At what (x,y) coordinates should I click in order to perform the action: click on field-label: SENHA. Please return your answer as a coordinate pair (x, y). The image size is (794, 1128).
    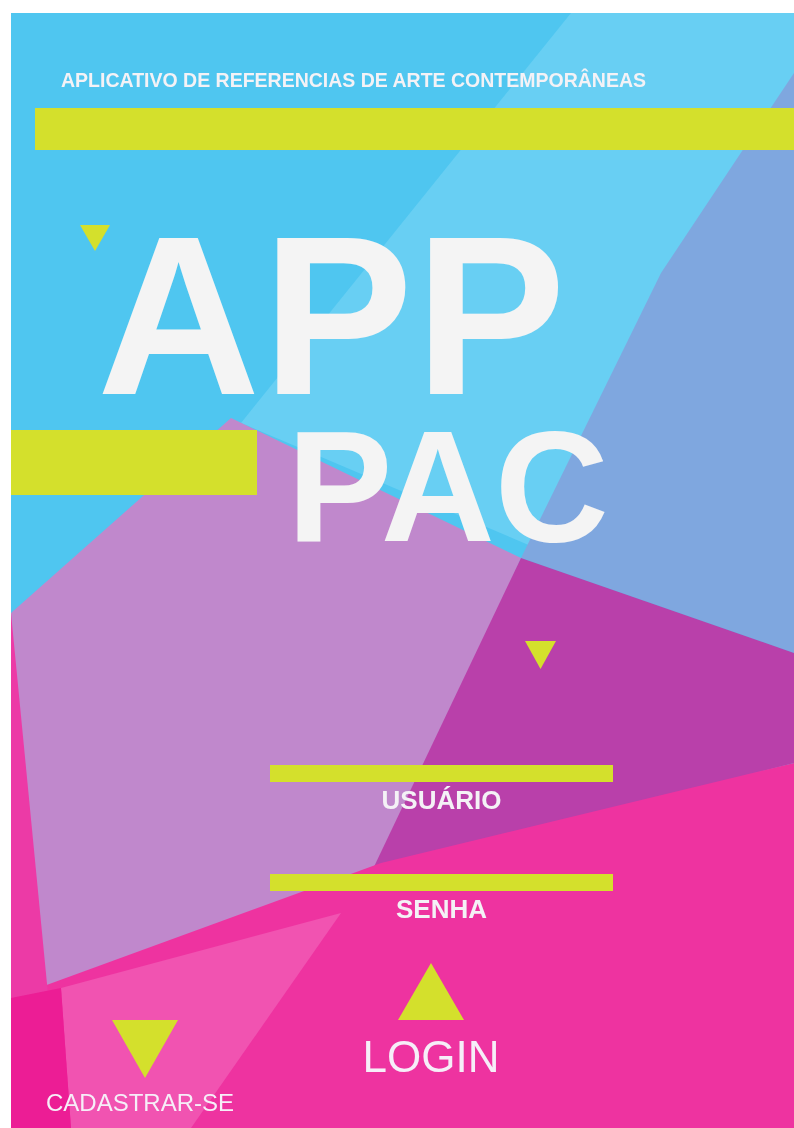
    Looking at the image, I should click on (441, 909).